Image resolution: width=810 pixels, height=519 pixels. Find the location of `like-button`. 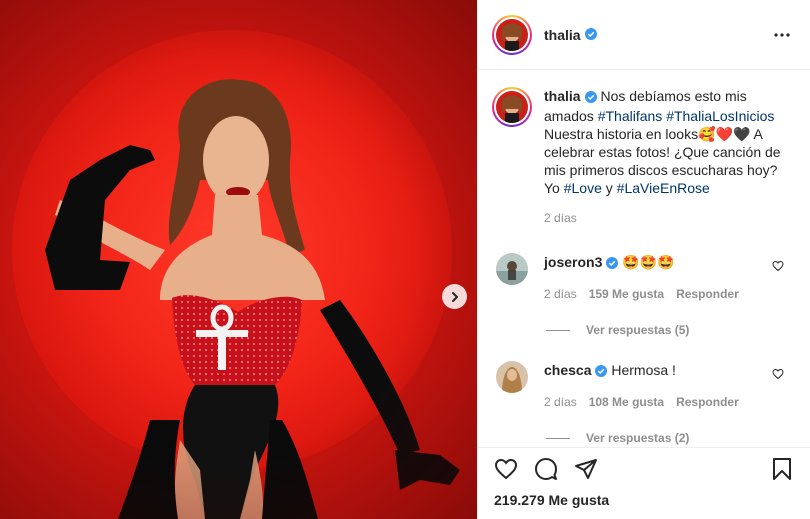

like-button is located at coordinates (506, 469).